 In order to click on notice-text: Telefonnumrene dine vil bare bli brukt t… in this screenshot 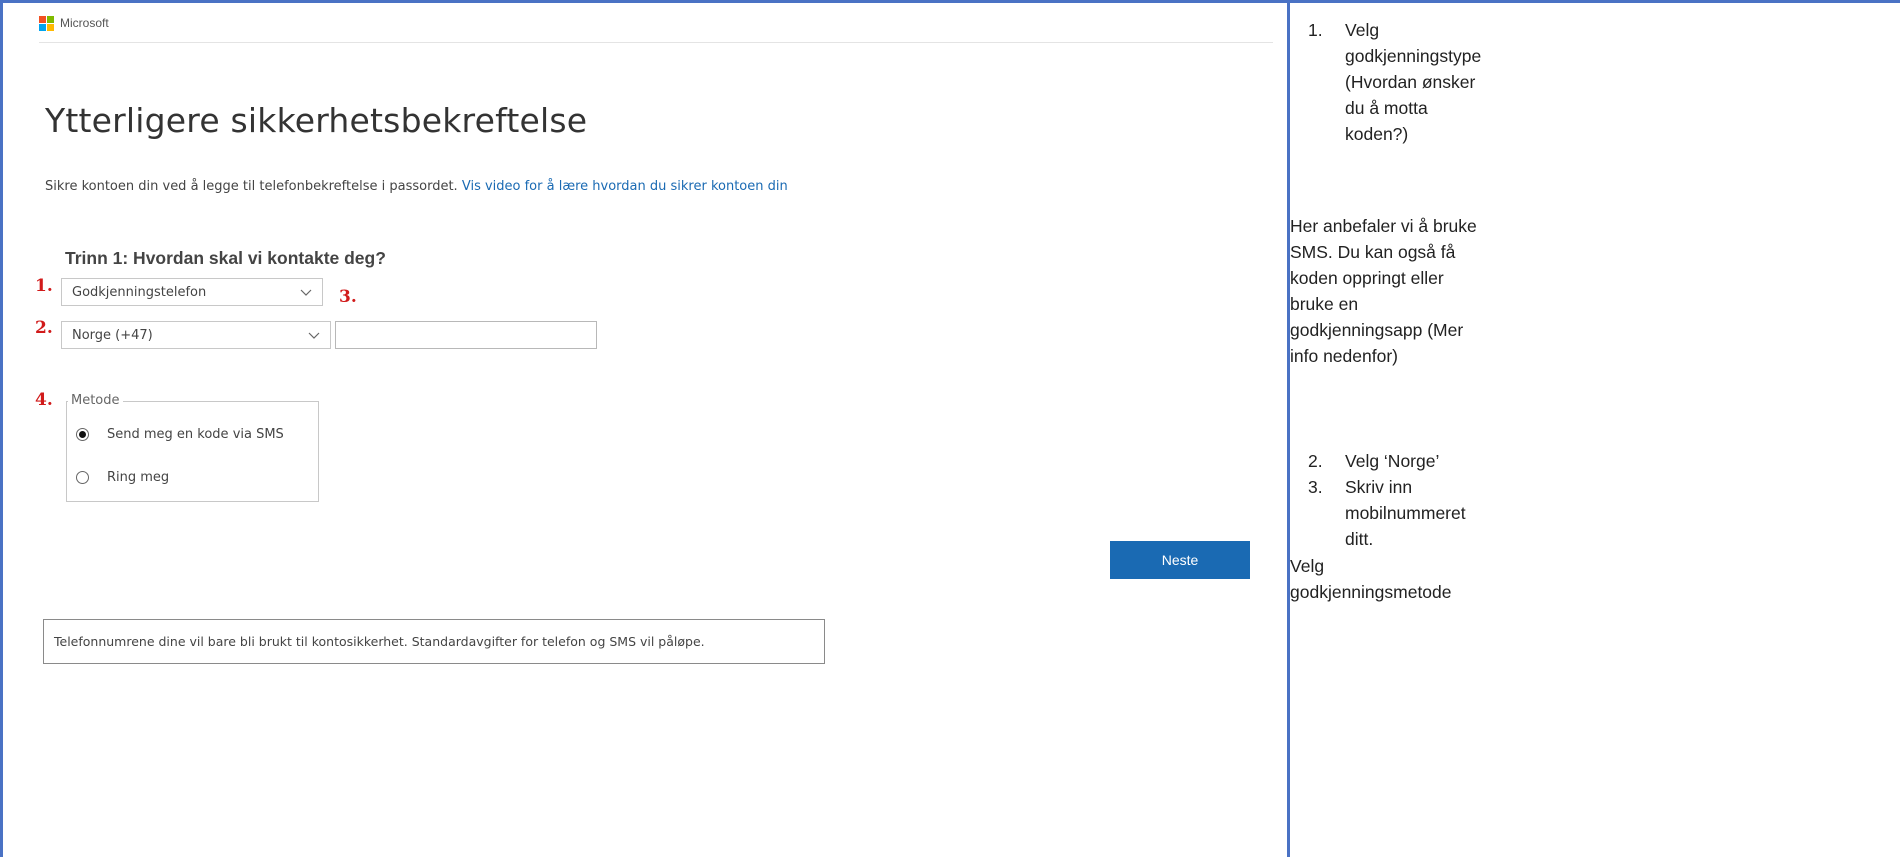, I will do `click(379, 641)`.